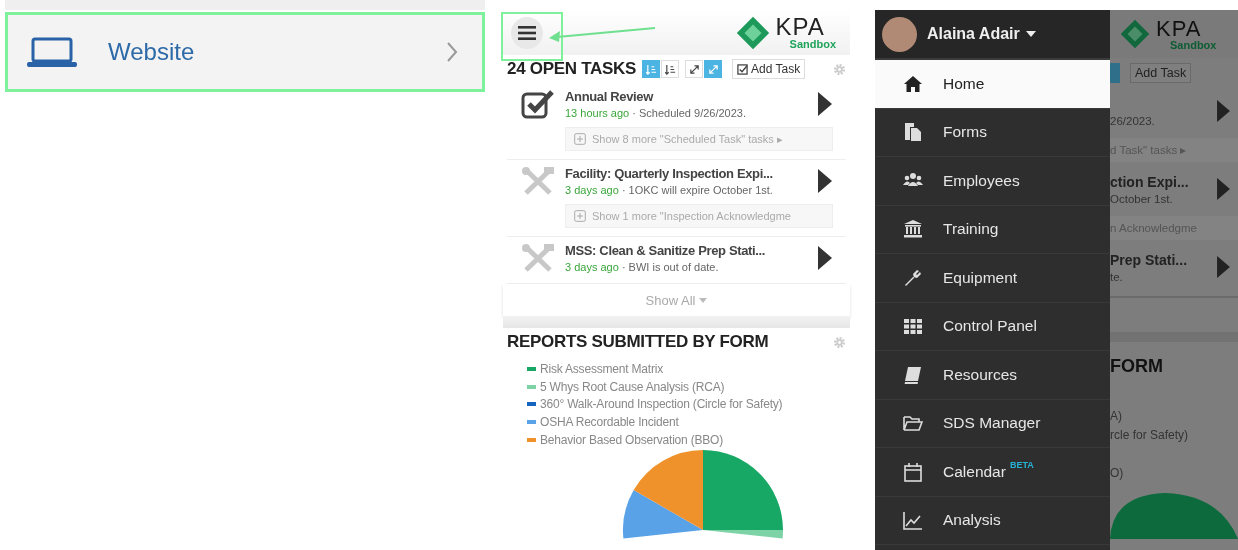 This screenshot has height=550, width=1238. What do you see at coordinates (632, 386) in the screenshot?
I see `legend-label: 5 Whys Root Cause Analysis (RCA)` at bounding box center [632, 386].